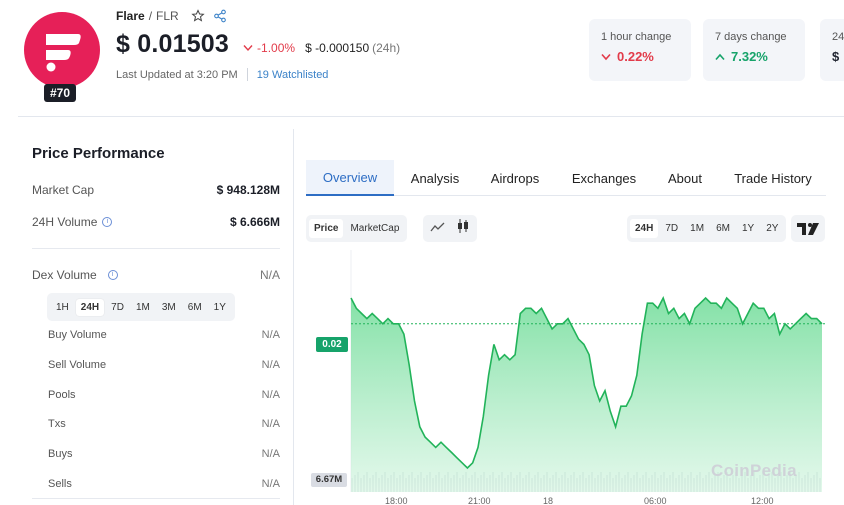 This screenshot has height=505, width=844. I want to click on flare-logo-icon, so click(63, 53).